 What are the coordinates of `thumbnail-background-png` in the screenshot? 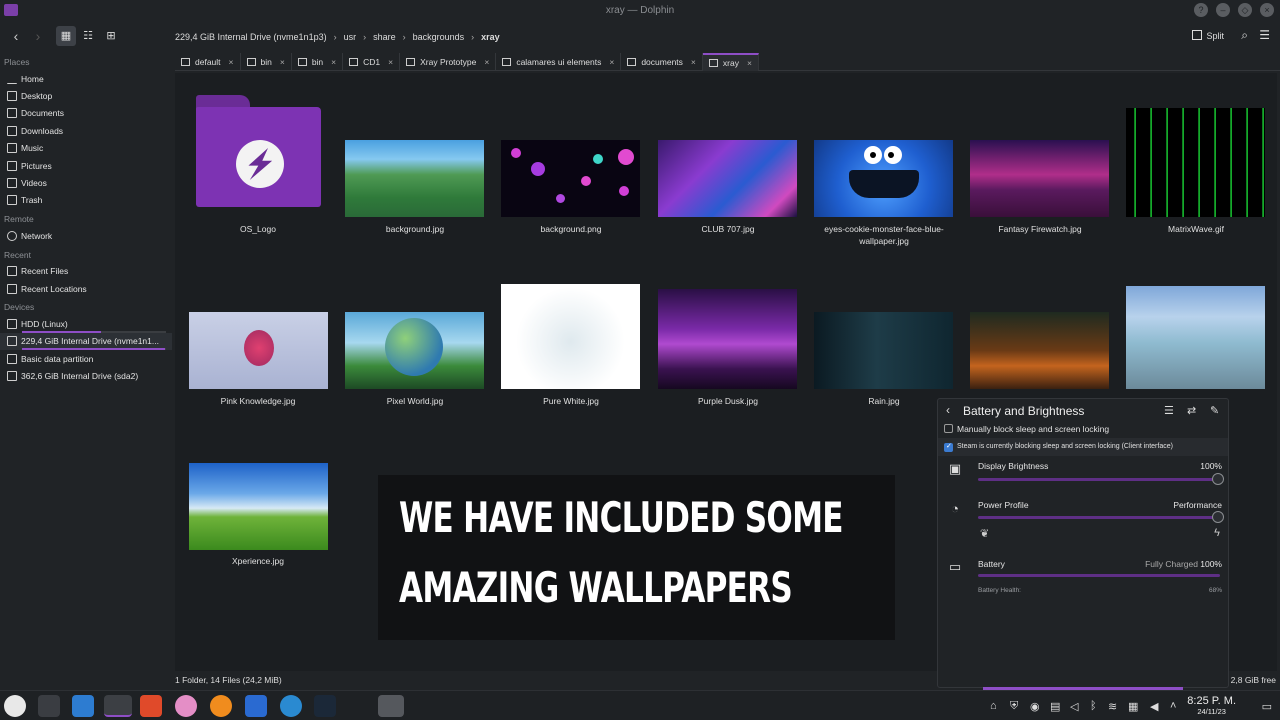 It's located at (570, 178).